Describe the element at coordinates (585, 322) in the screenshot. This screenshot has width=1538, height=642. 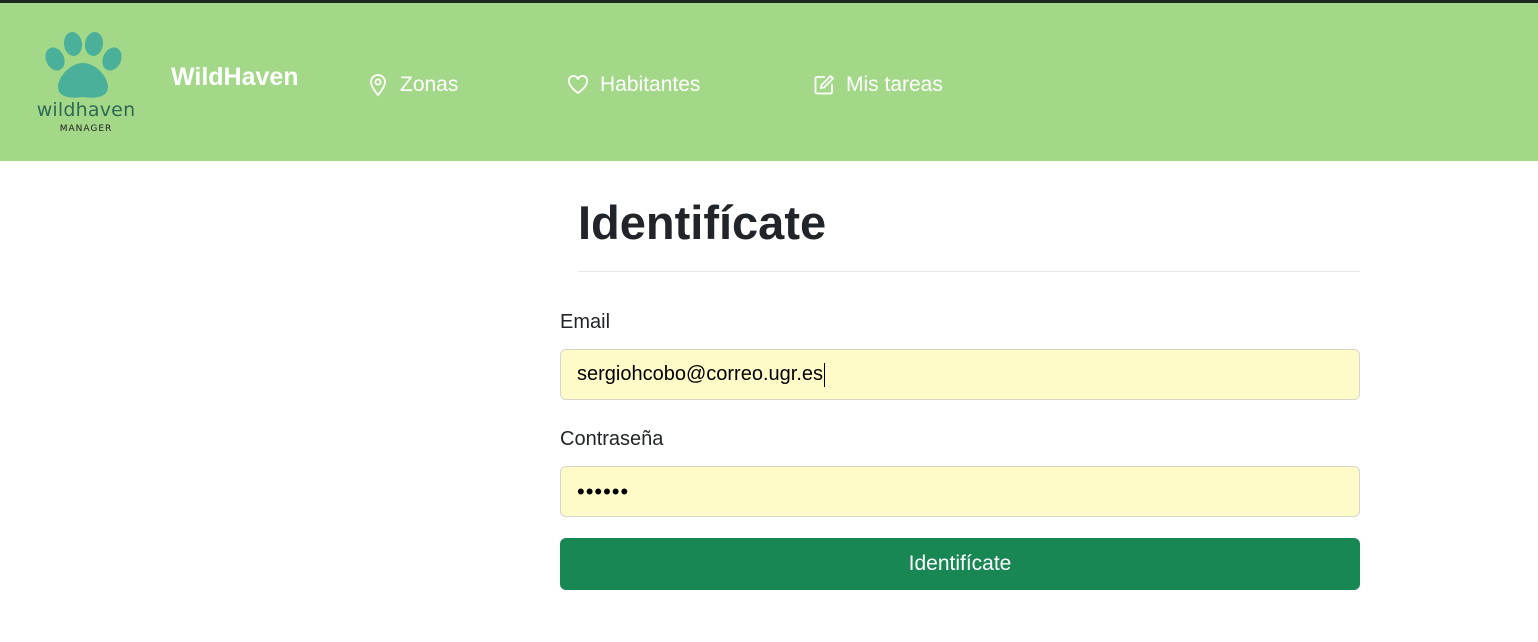
I see `email-label: Email` at that location.